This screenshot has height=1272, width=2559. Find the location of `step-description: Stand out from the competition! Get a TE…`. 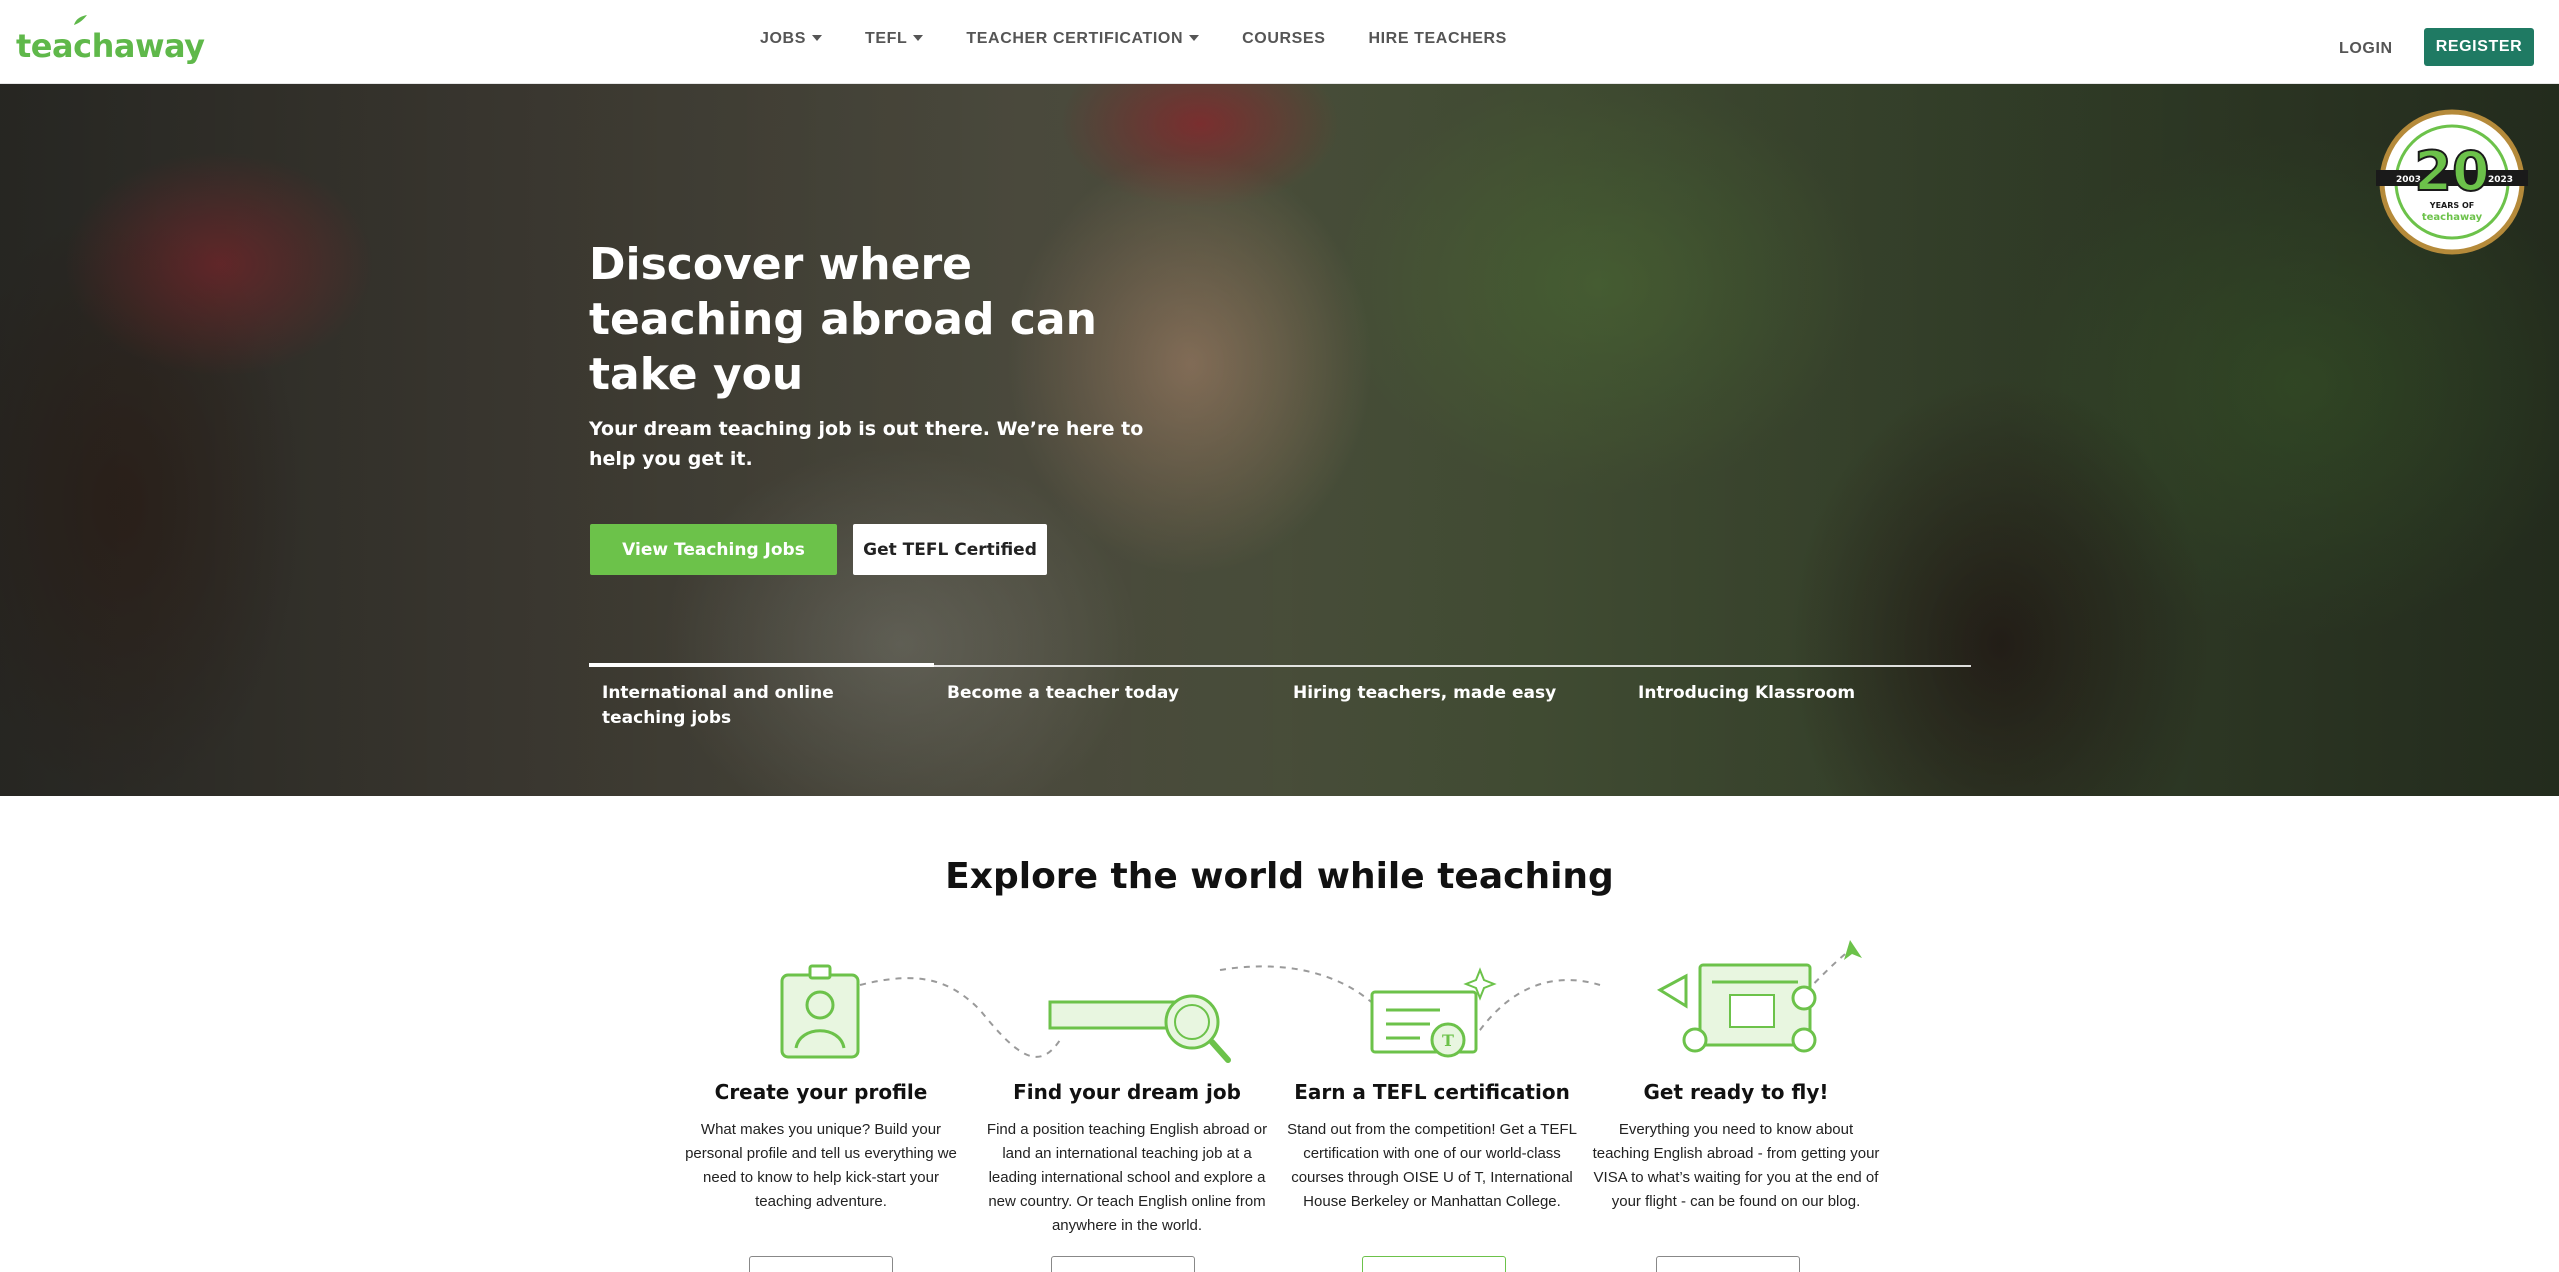

step-description: Stand out from the competition! Get a TE… is located at coordinates (1432, 1165).